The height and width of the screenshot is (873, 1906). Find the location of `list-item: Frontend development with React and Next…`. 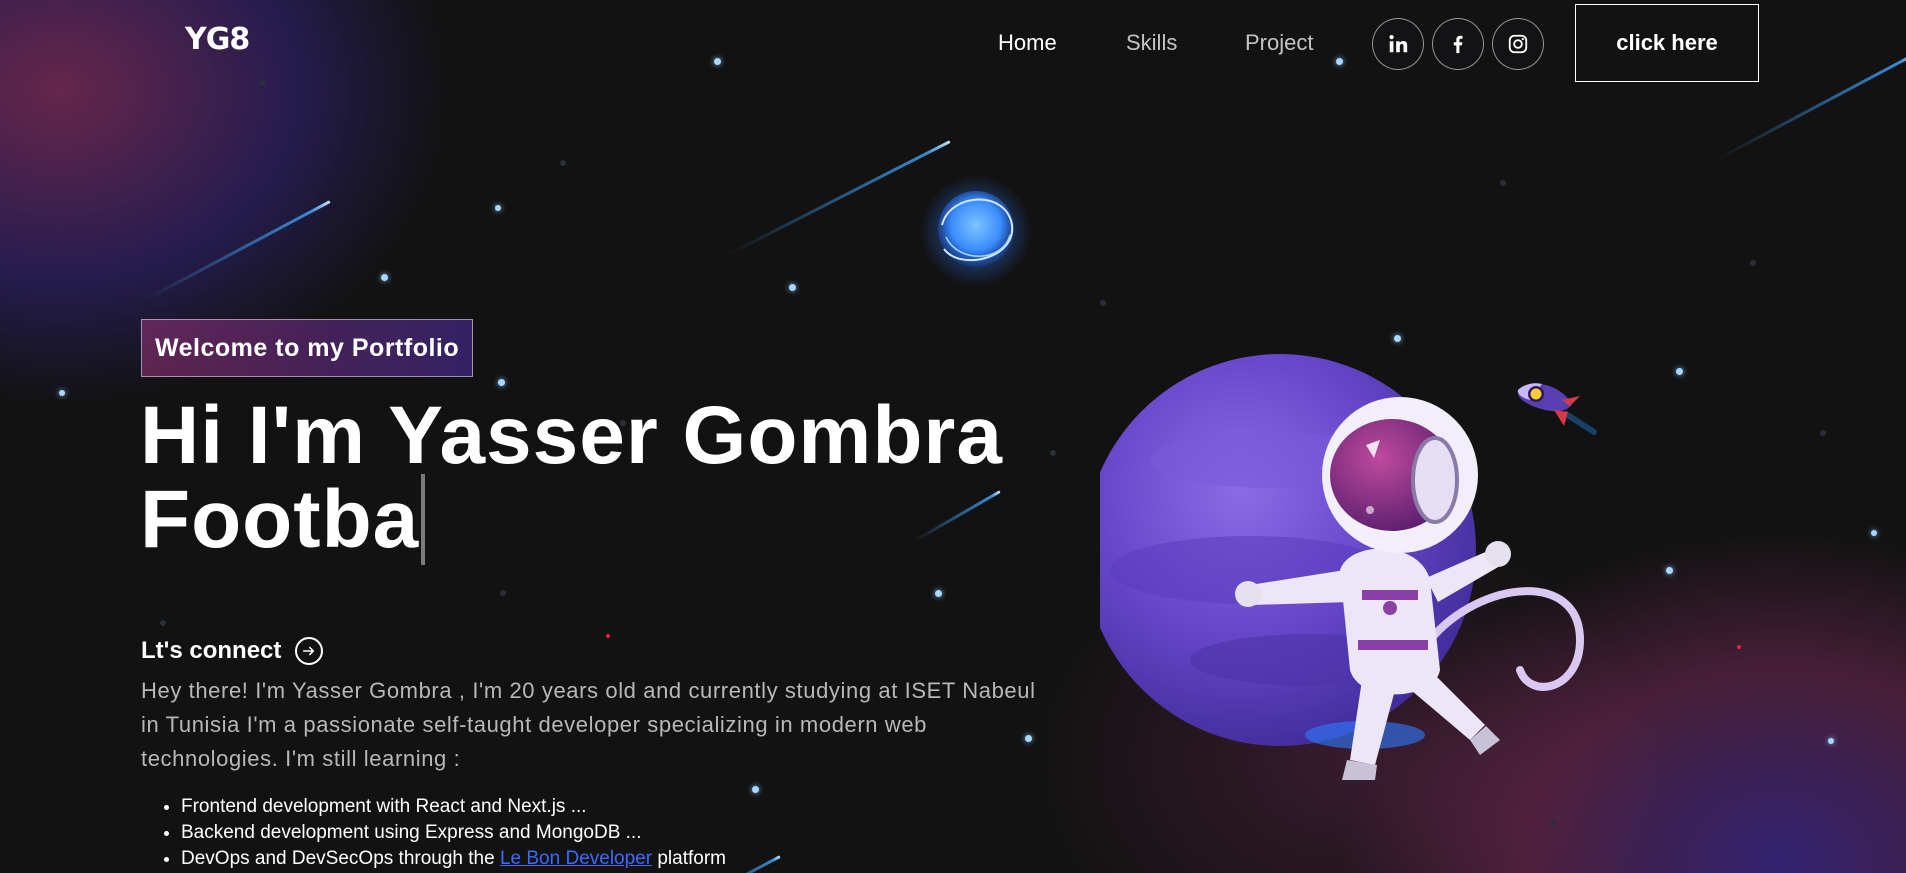

list-item: Frontend development with React and Next… is located at coordinates (453, 807).